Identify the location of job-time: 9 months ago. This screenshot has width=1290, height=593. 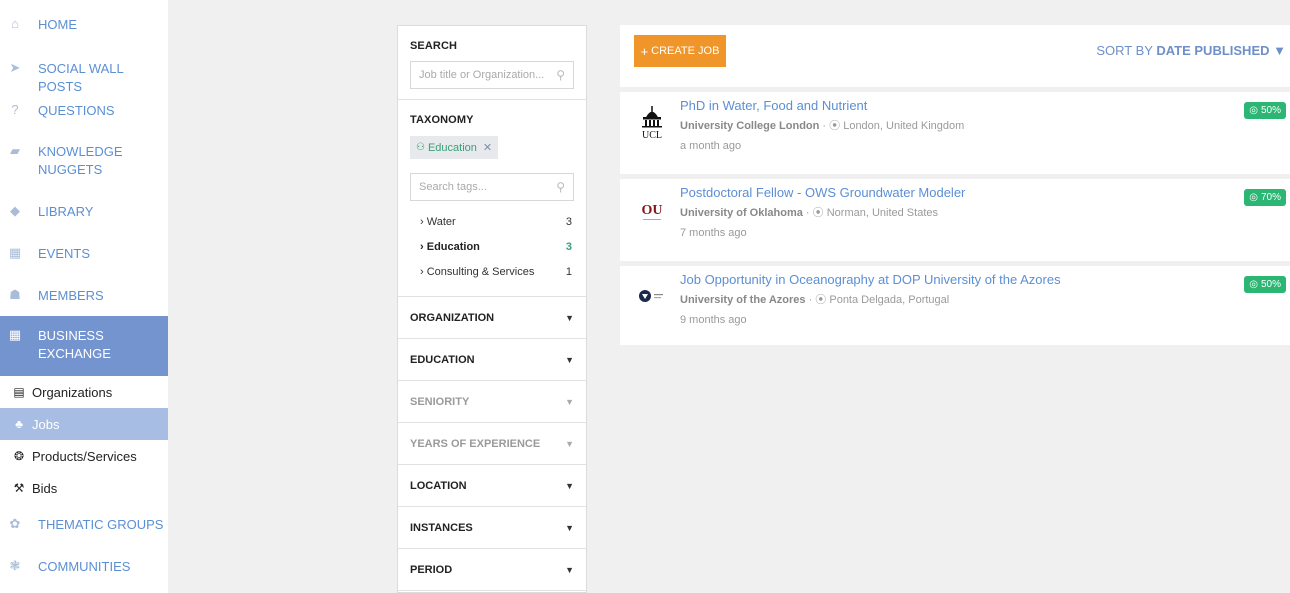
(713, 320).